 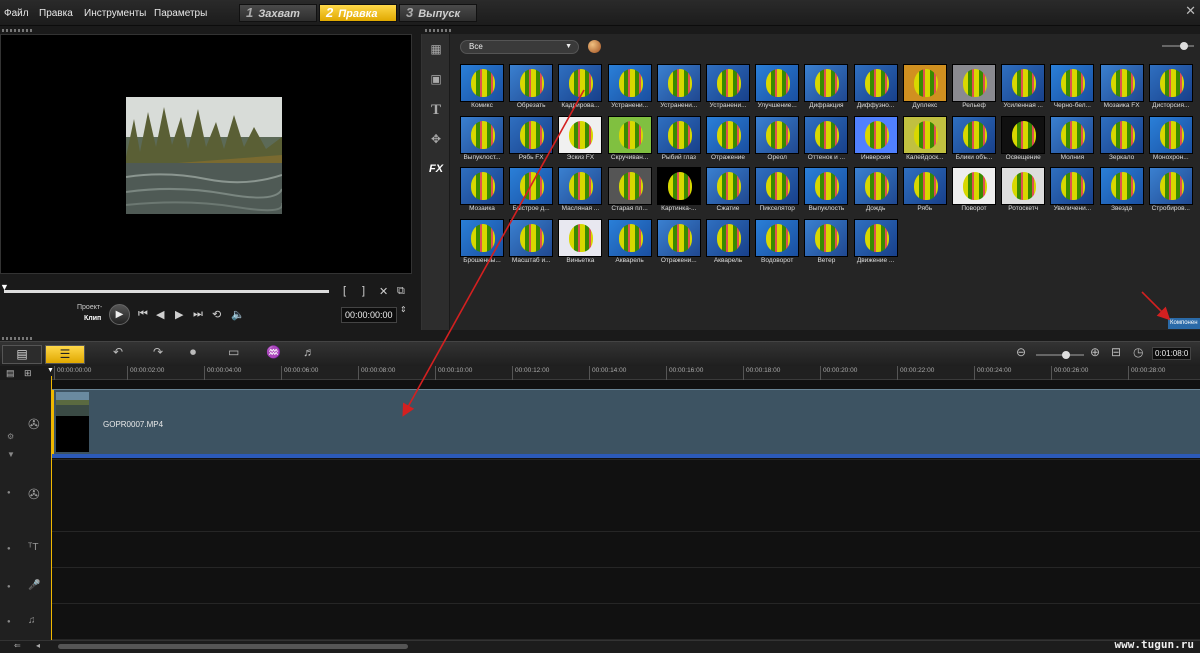 What do you see at coordinates (519, 47) in the screenshot?
I see `filter-category-select: Все ▼` at bounding box center [519, 47].